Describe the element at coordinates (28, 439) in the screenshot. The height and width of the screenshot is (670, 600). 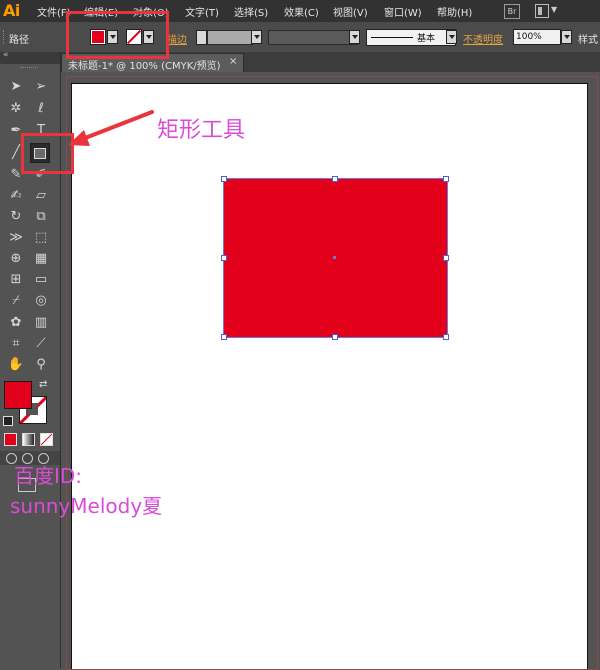
I see `gradient-mode-button` at that location.